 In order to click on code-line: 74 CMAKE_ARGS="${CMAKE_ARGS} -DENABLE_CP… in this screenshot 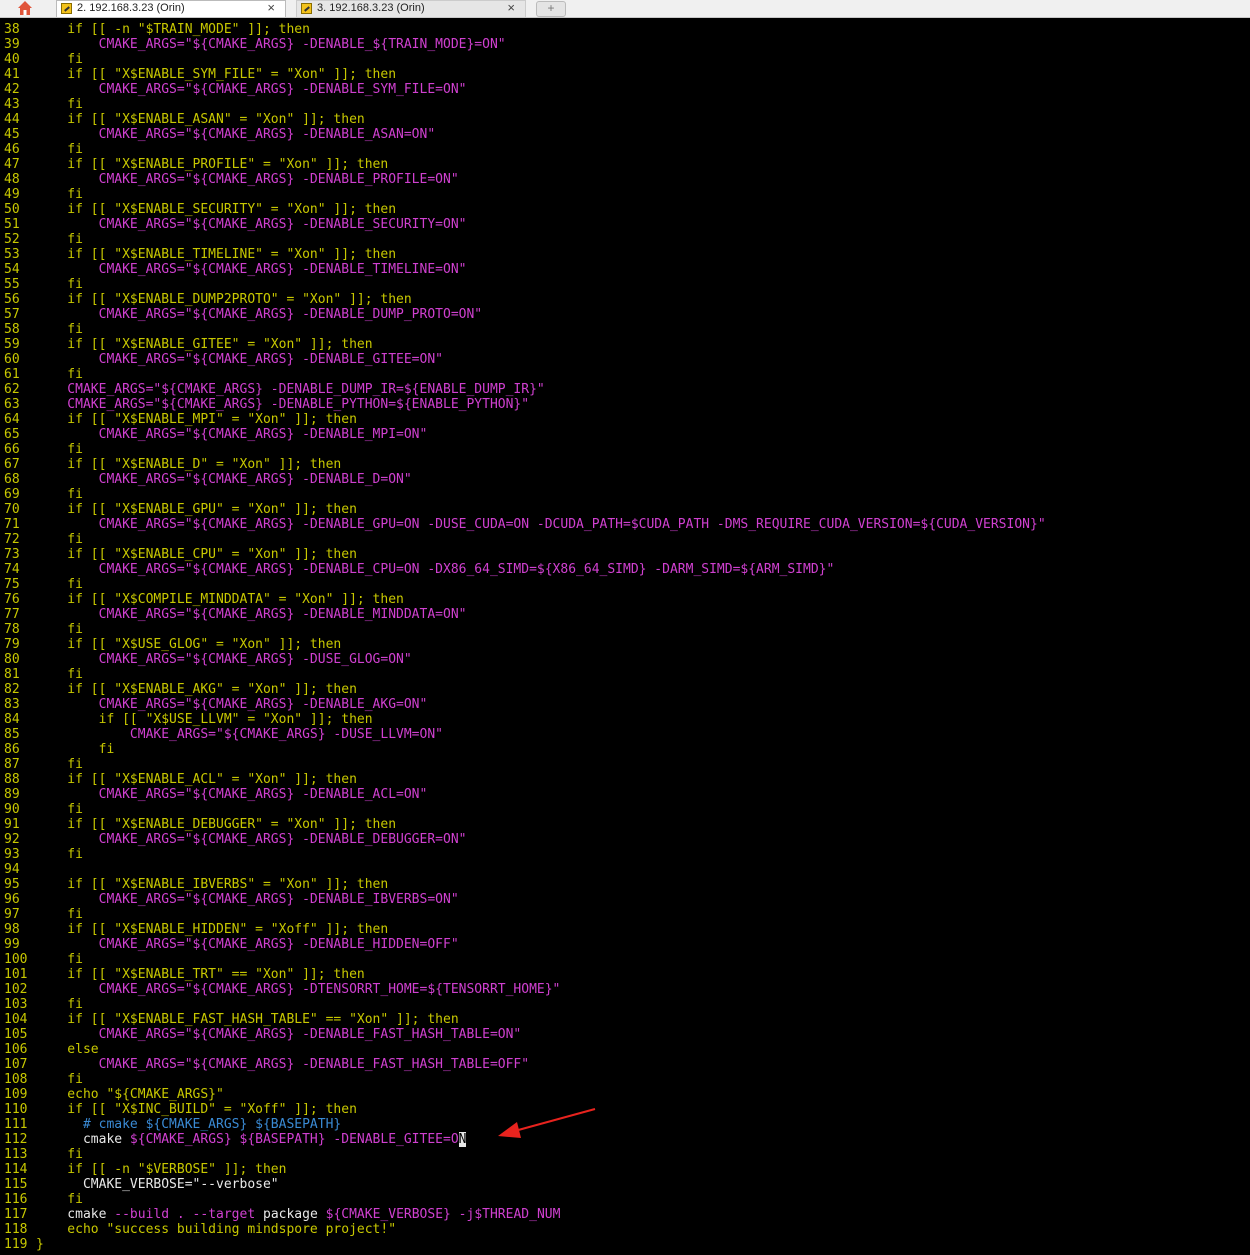, I will do `click(417, 569)`.